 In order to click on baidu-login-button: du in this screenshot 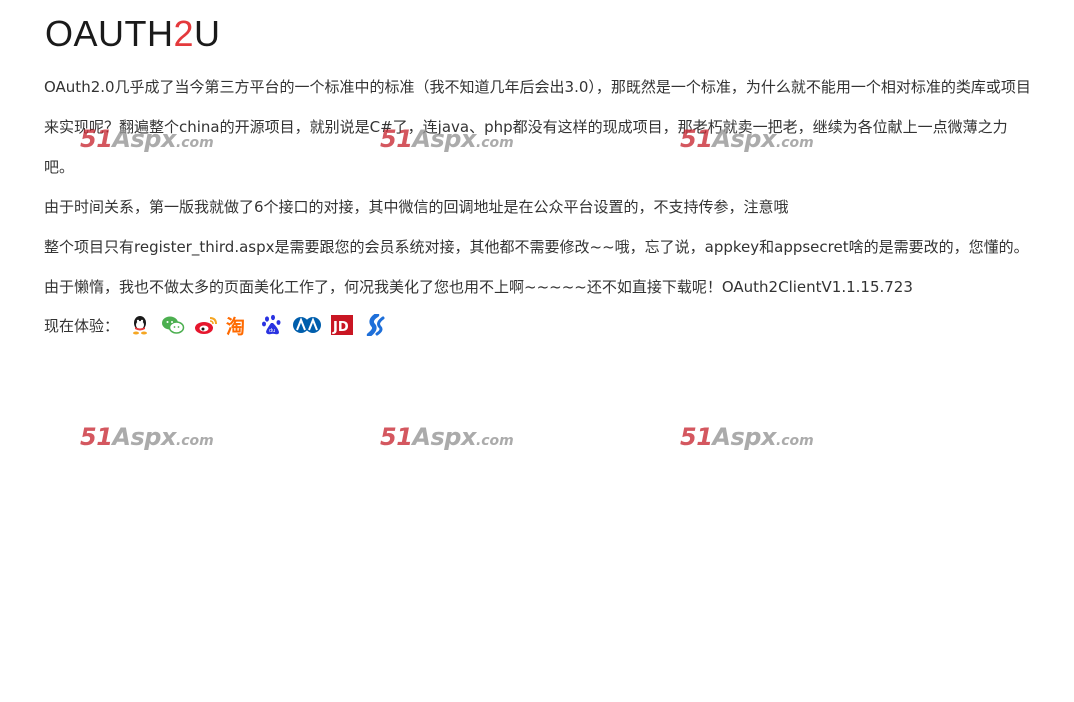, I will do `click(272, 325)`.